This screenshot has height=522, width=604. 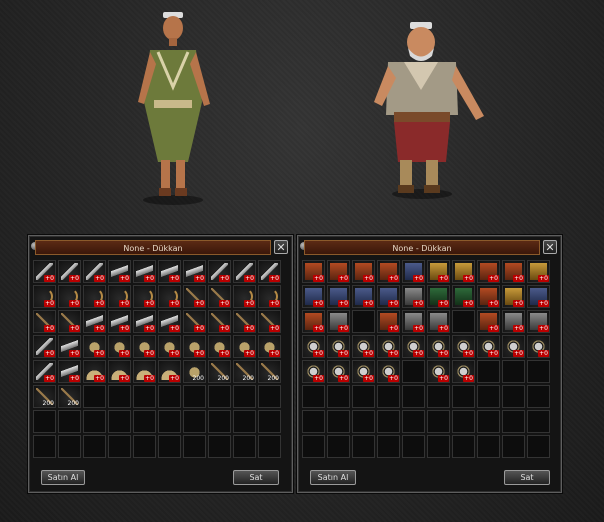 I want to click on npc-armor-merchant, so click(x=430, y=110).